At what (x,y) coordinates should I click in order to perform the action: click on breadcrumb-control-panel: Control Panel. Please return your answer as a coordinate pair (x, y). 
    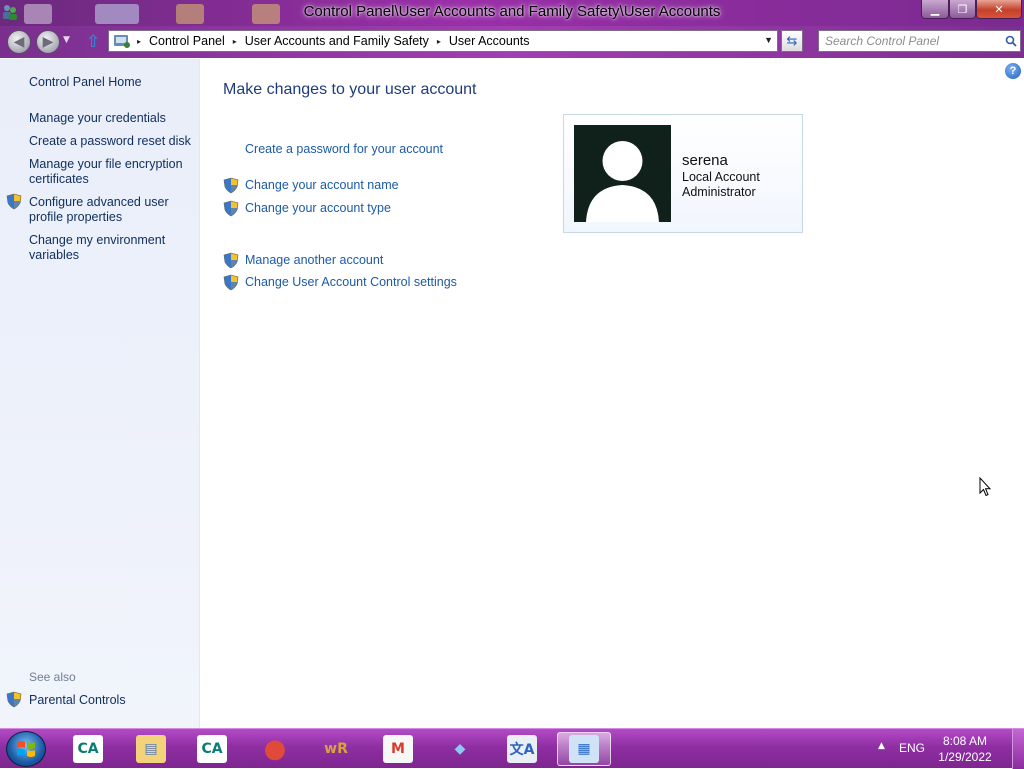
    Looking at the image, I should click on (187, 41).